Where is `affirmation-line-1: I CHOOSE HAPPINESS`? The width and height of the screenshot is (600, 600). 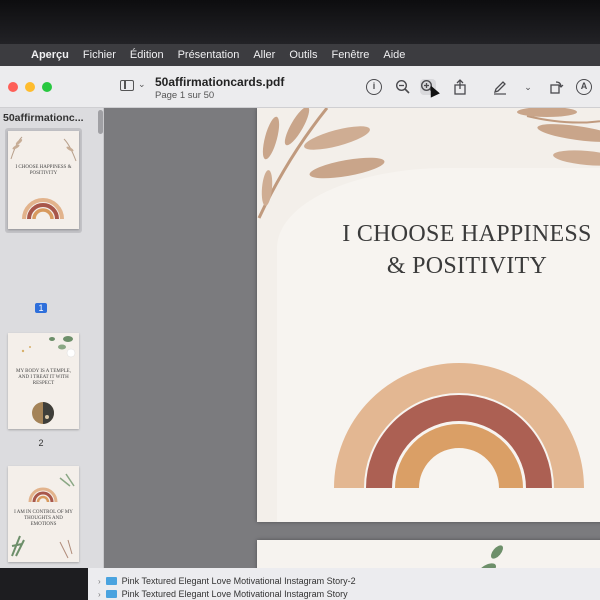
affirmation-line-1: I CHOOSE HAPPINESS is located at coordinates (467, 234).